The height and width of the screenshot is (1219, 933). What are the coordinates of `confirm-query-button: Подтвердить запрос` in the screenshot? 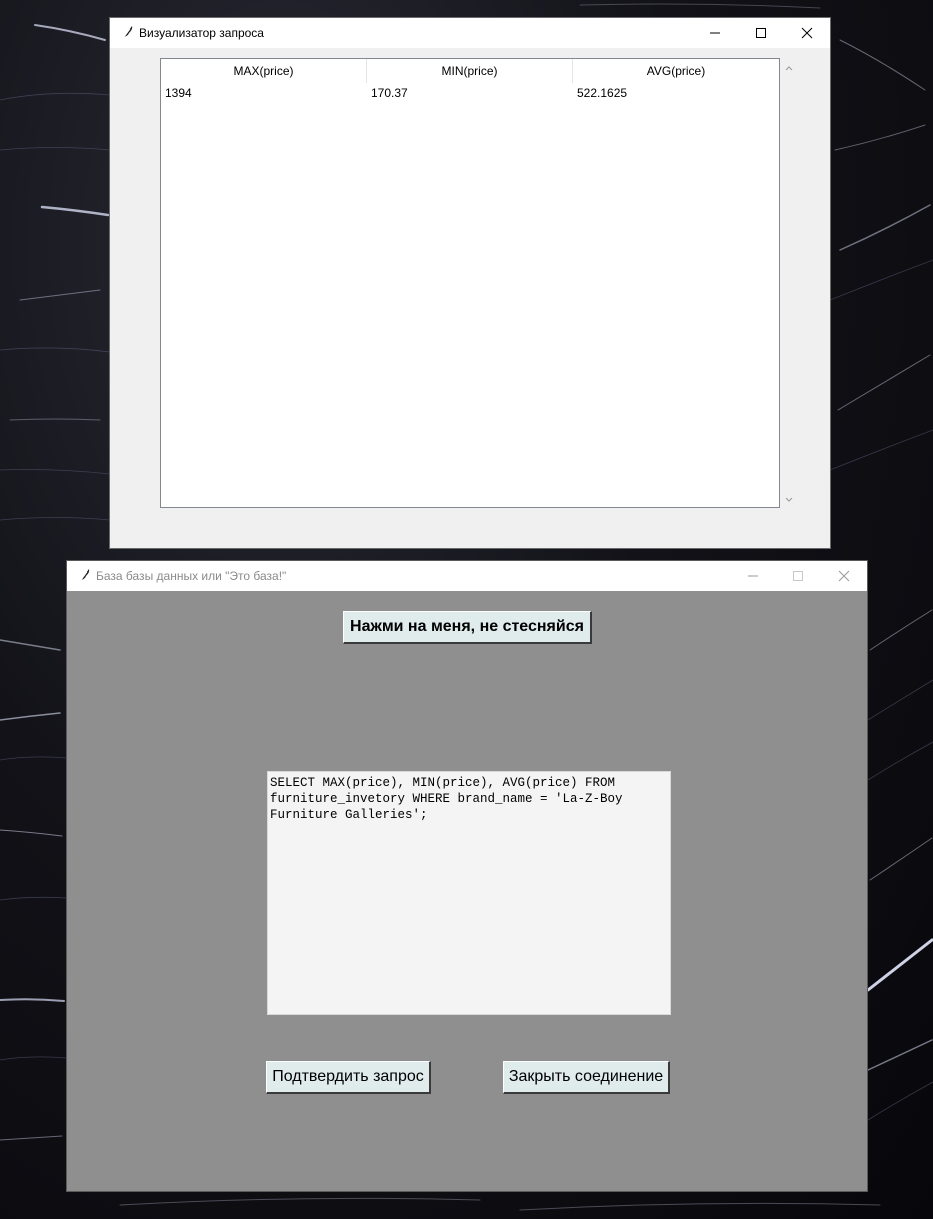 It's located at (348, 1077).